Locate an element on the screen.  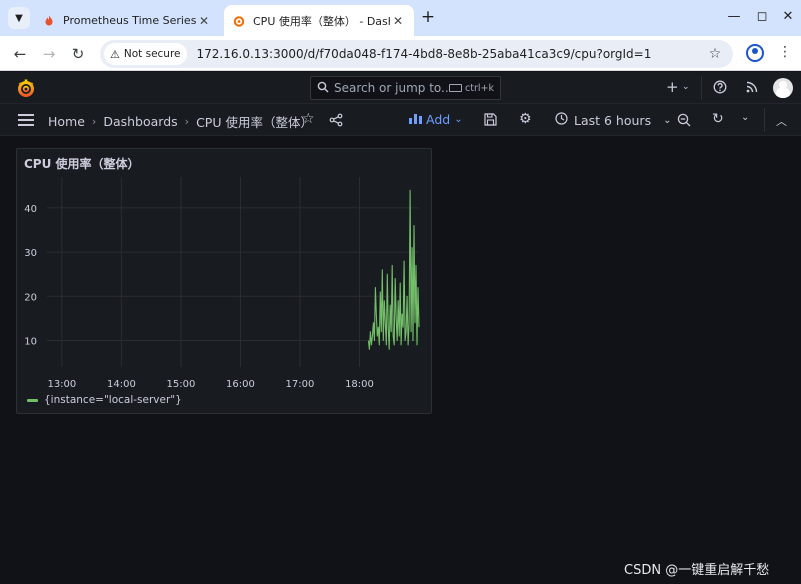
reload-icon: ↻ is located at coordinates (78, 54).